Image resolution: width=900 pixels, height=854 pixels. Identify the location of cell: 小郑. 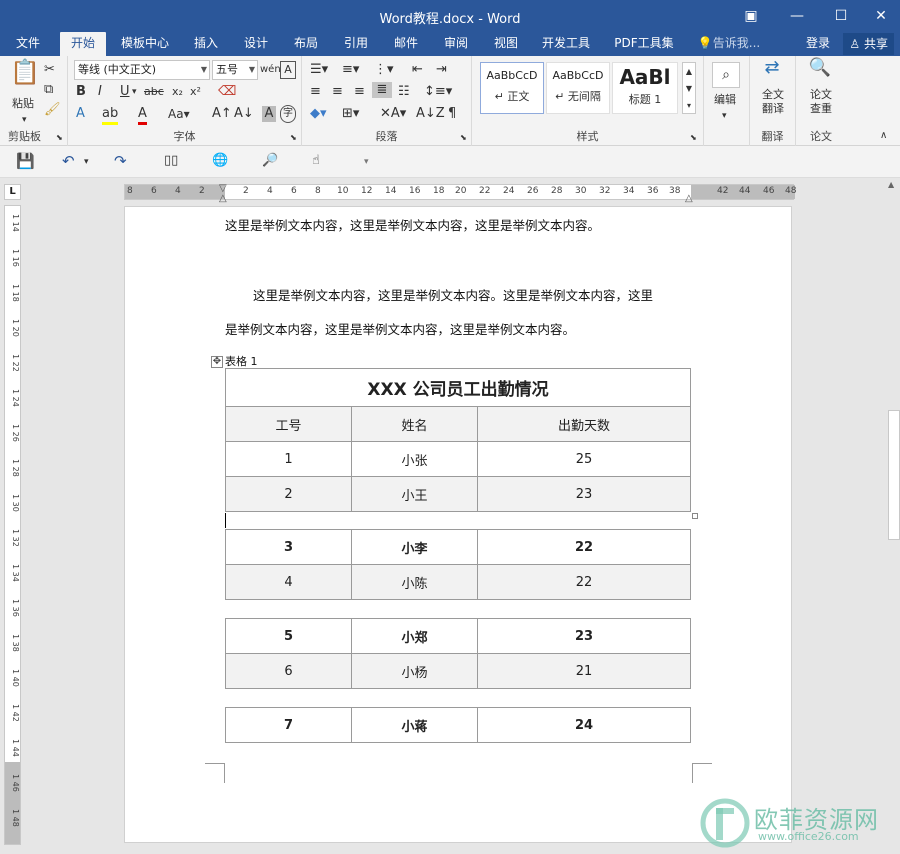
(414, 636).